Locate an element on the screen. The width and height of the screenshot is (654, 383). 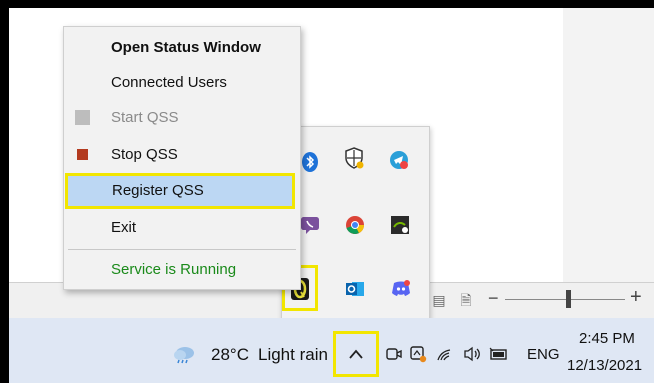
menu-item-stop-qss: Stop QSS is located at coordinates (182, 155).